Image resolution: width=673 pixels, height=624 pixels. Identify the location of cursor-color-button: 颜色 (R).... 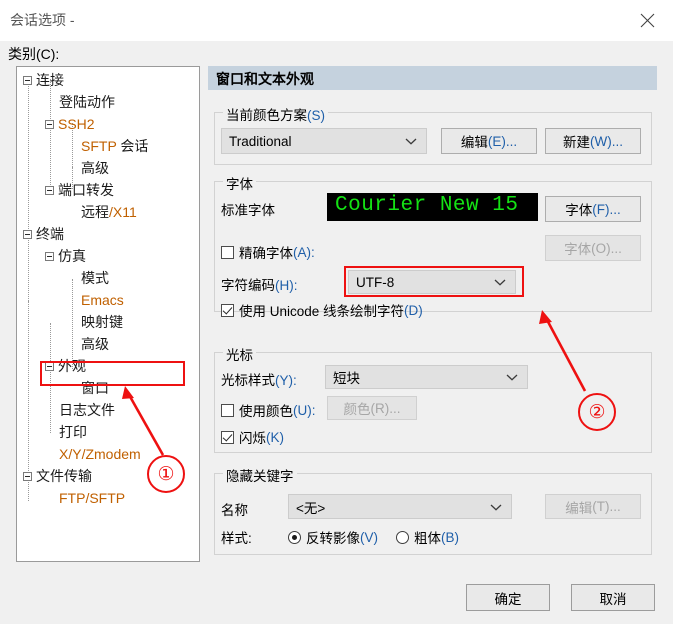
(372, 408).